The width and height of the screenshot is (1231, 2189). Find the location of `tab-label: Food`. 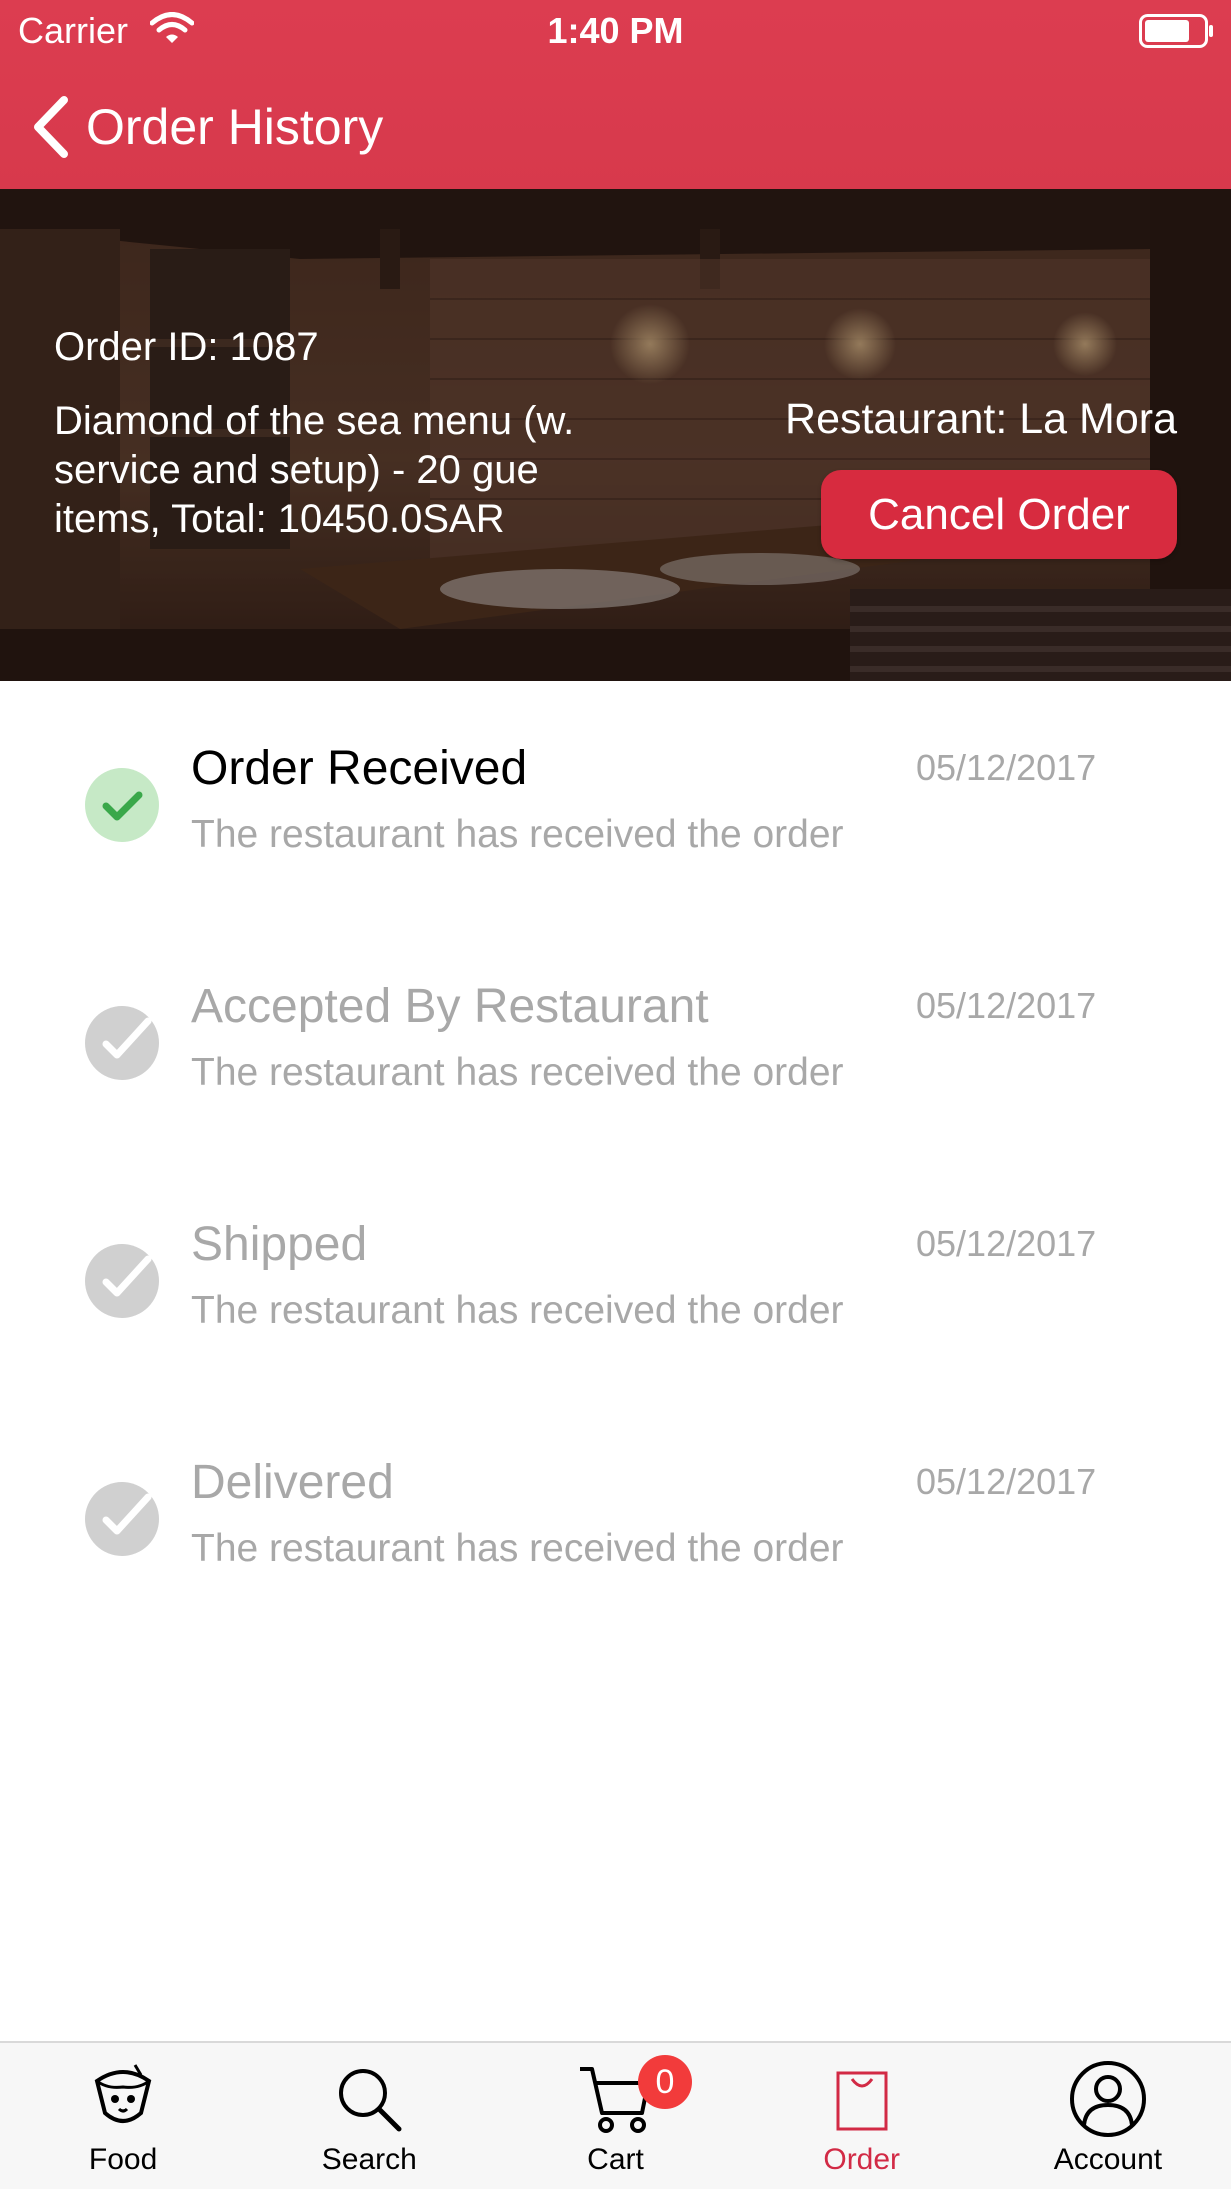

tab-label: Food is located at coordinates (123, 2159).